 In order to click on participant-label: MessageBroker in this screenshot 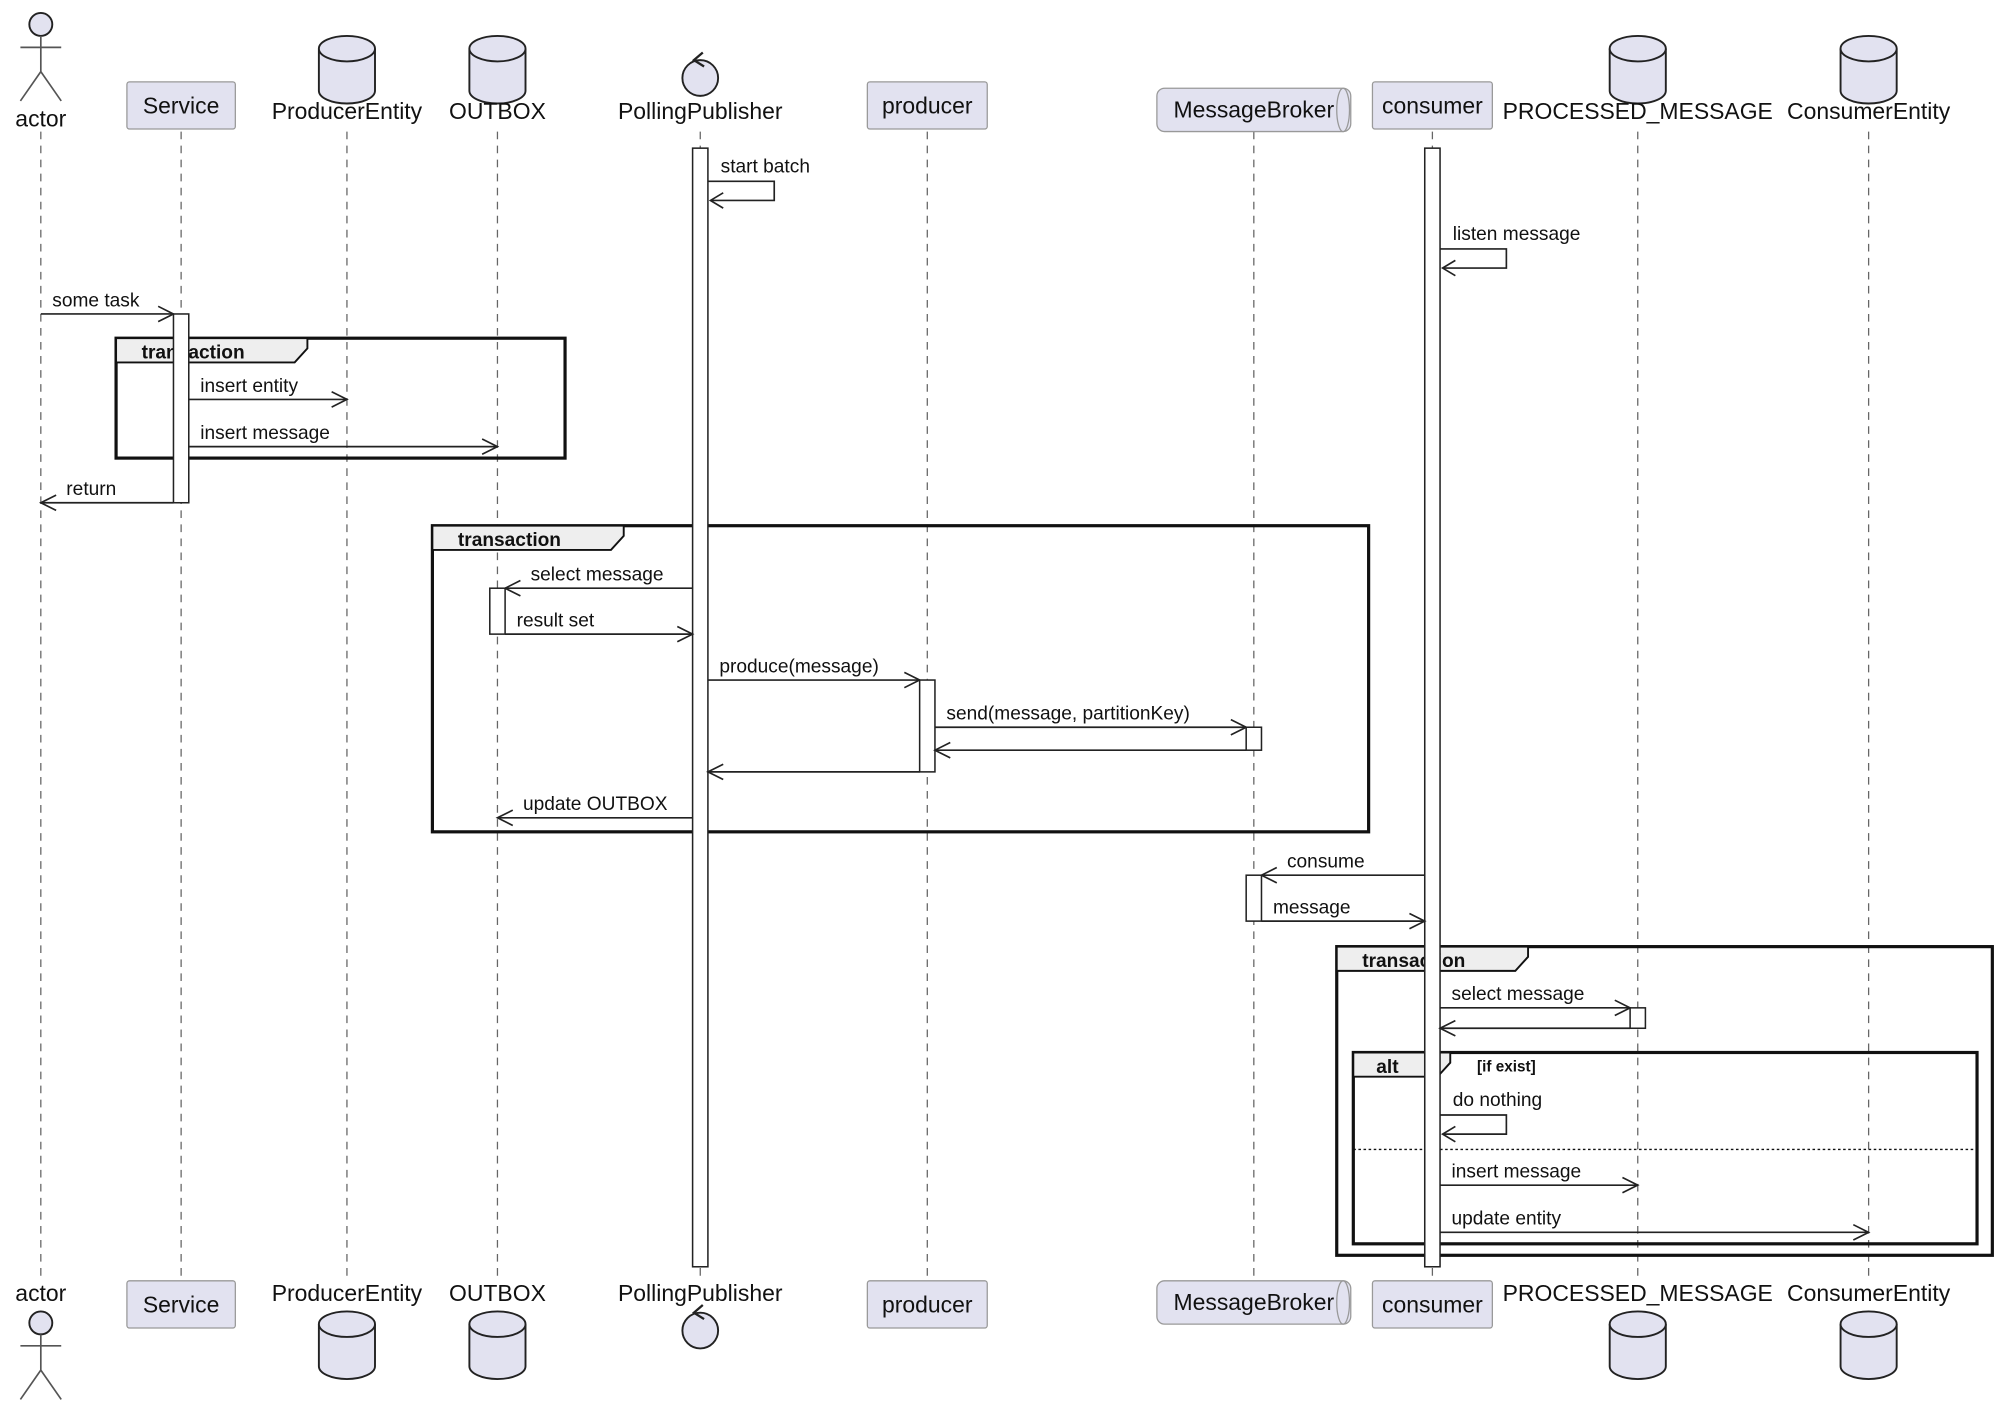, I will do `click(1254, 110)`.